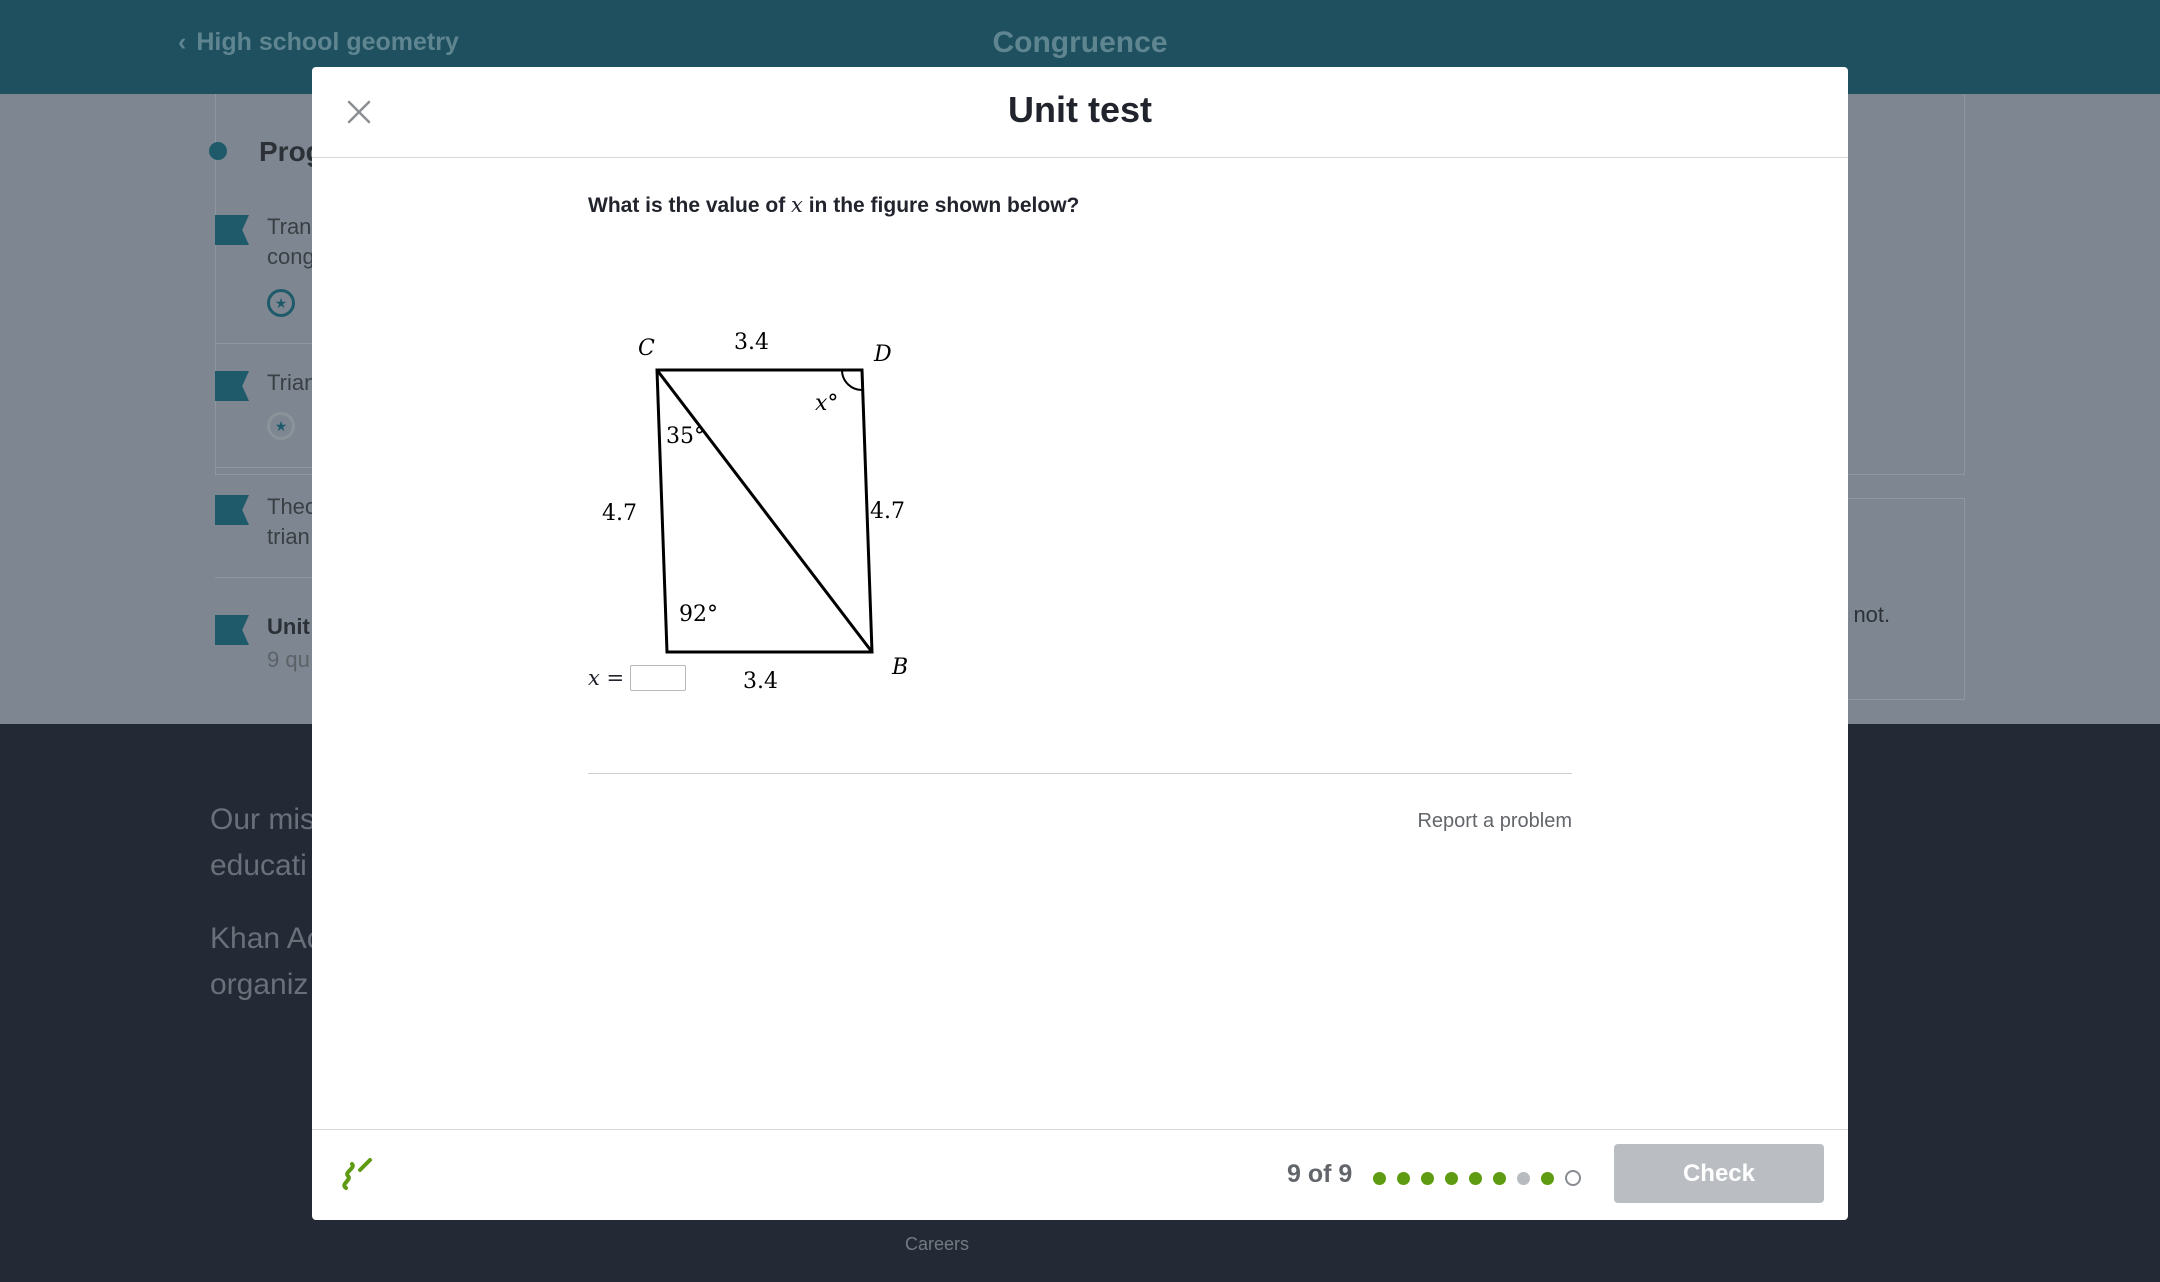  I want to click on progress-dots, so click(1477, 1178).